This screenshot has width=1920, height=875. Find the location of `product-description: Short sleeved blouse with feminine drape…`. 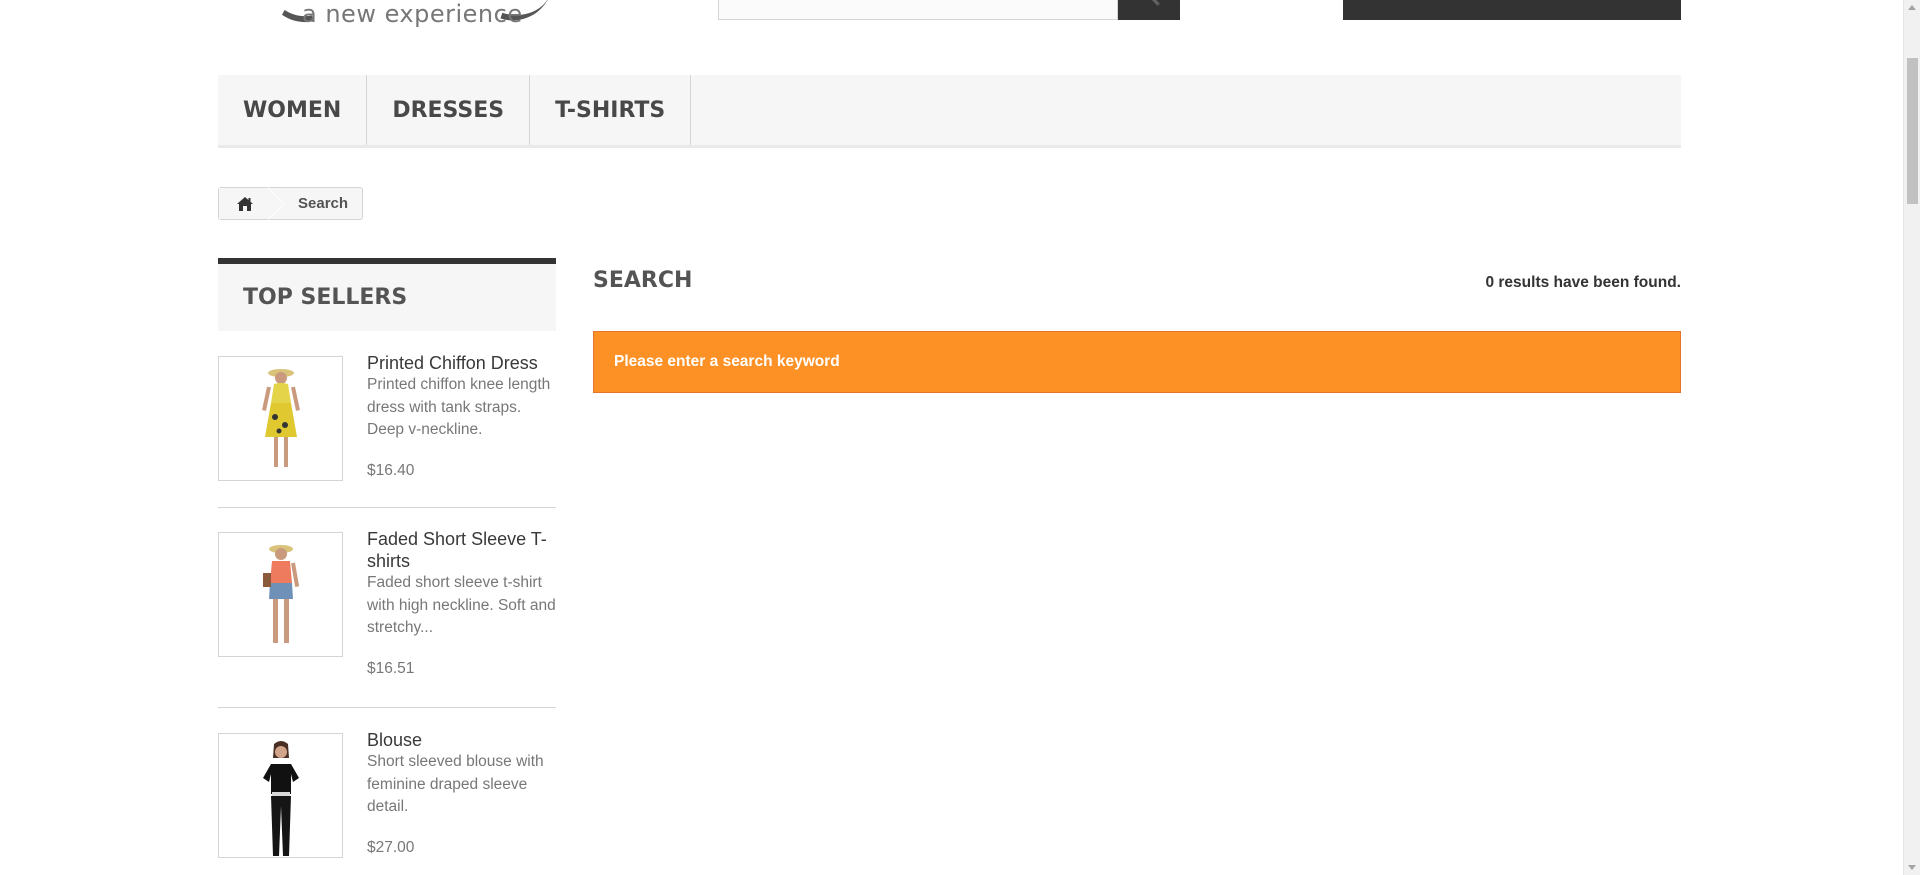

product-description: Short sleeved blouse with feminine drape… is located at coordinates (455, 784).